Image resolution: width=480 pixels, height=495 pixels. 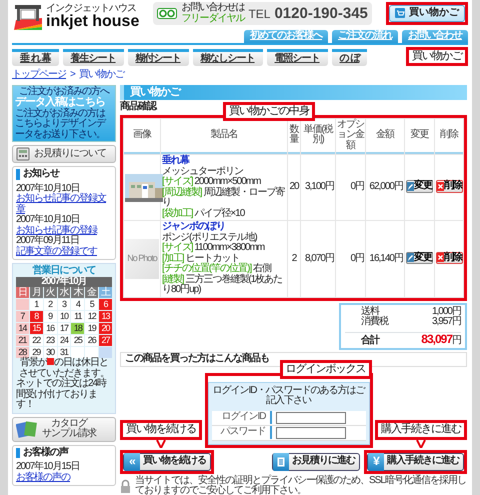 I want to click on column-header: 削除, so click(x=449, y=136).